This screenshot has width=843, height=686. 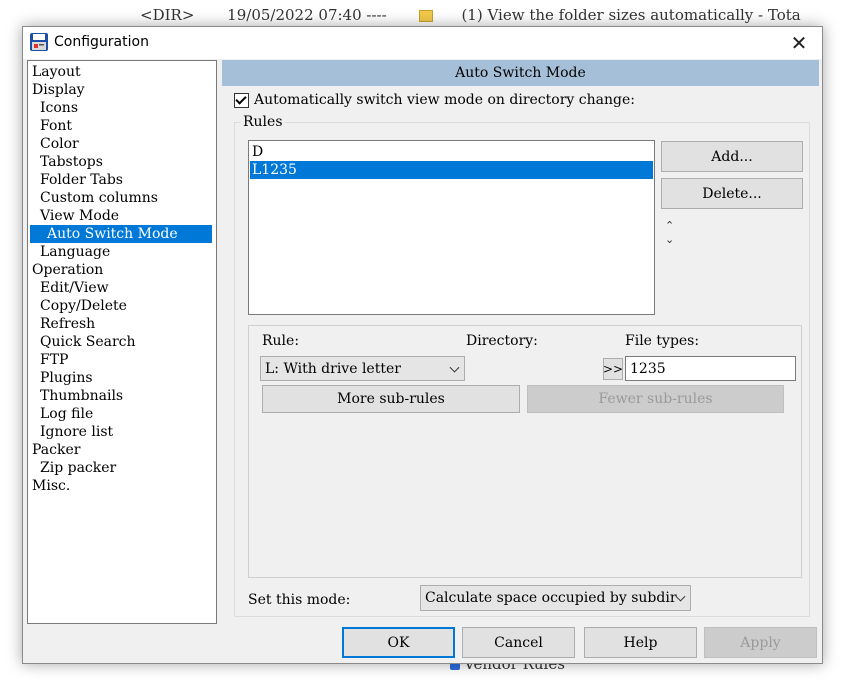 What do you see at coordinates (59, 108) in the screenshot?
I see `tree-item-icons: Icons` at bounding box center [59, 108].